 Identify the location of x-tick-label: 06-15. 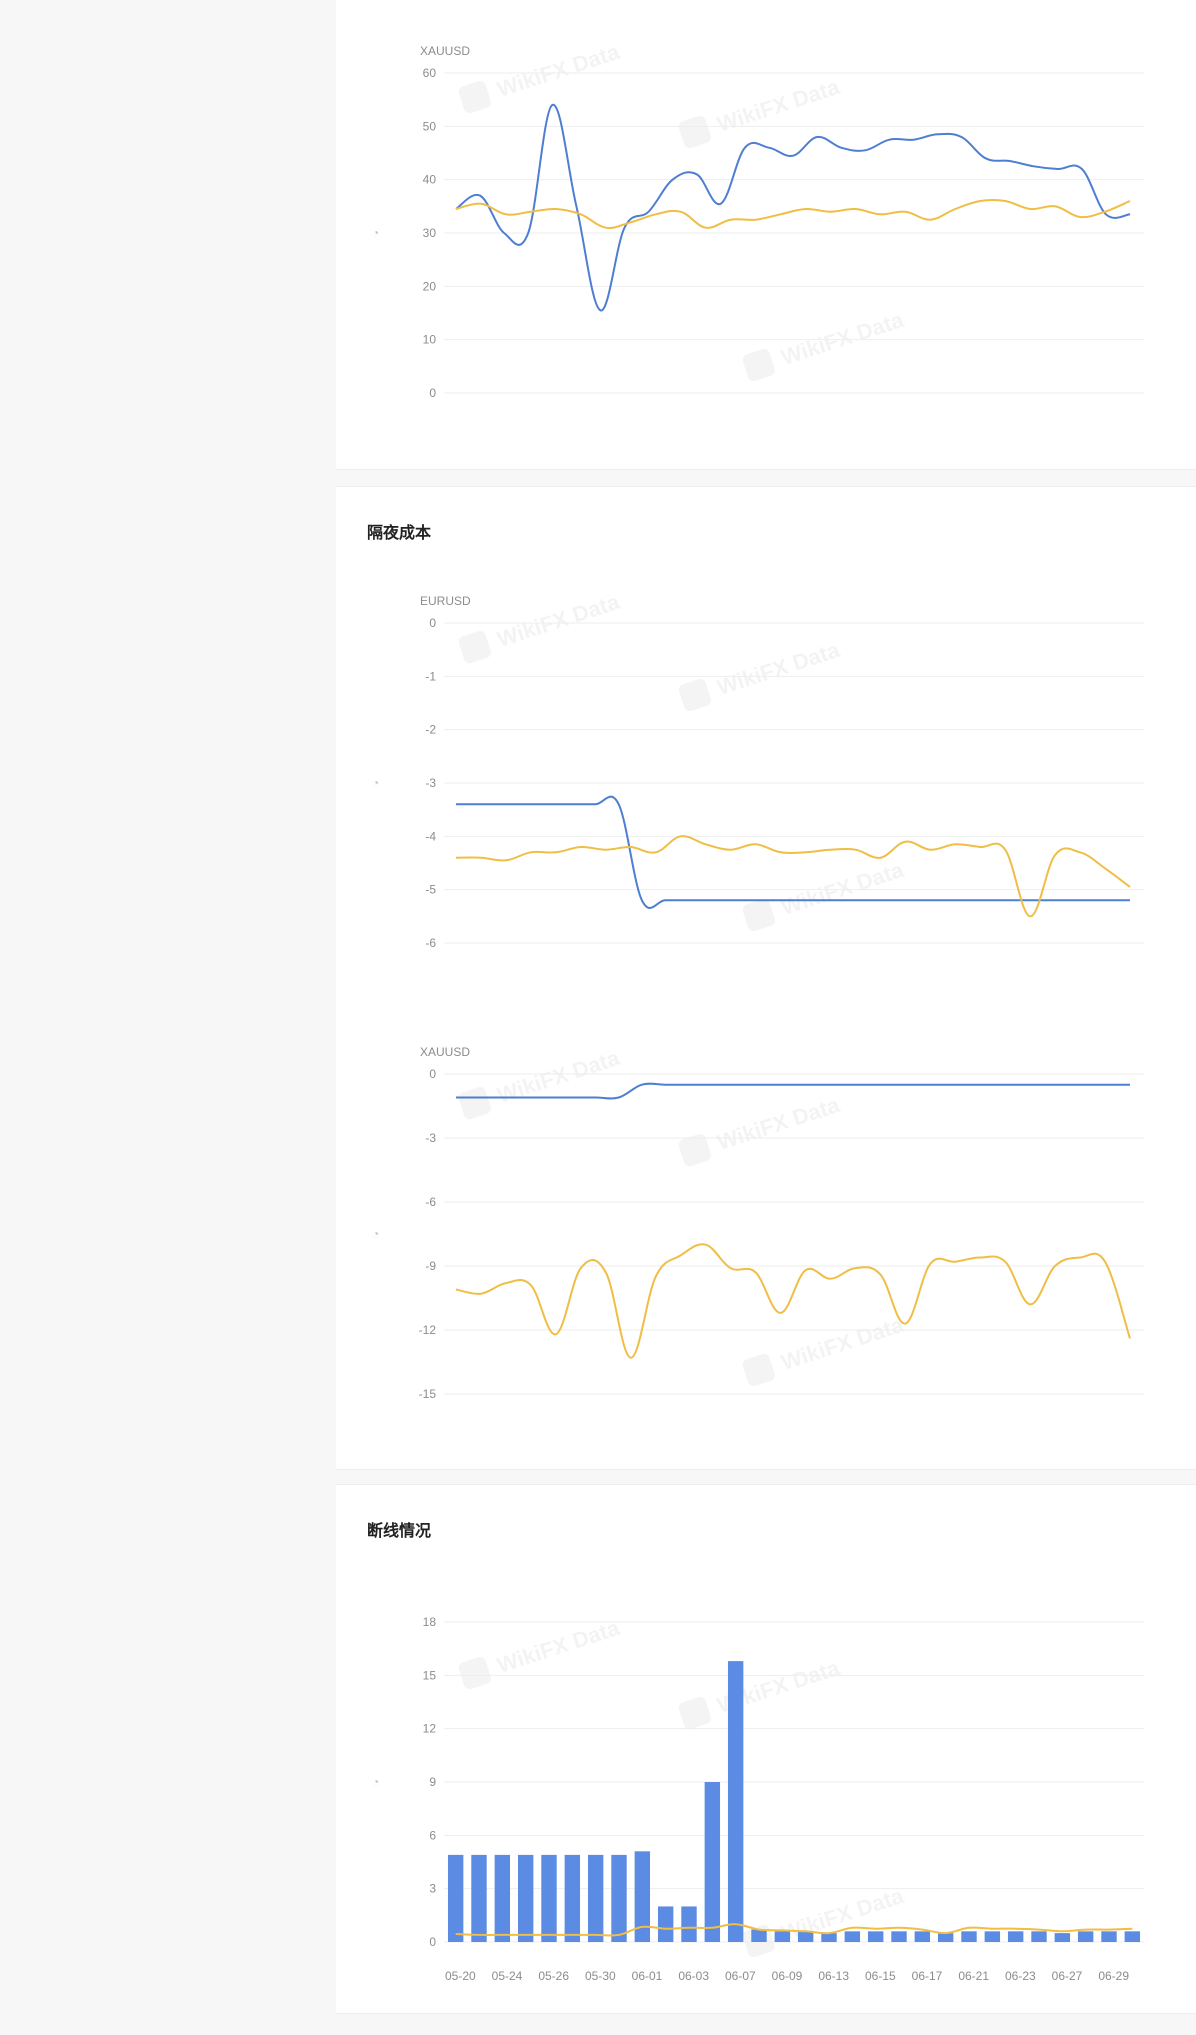
(880, 1976).